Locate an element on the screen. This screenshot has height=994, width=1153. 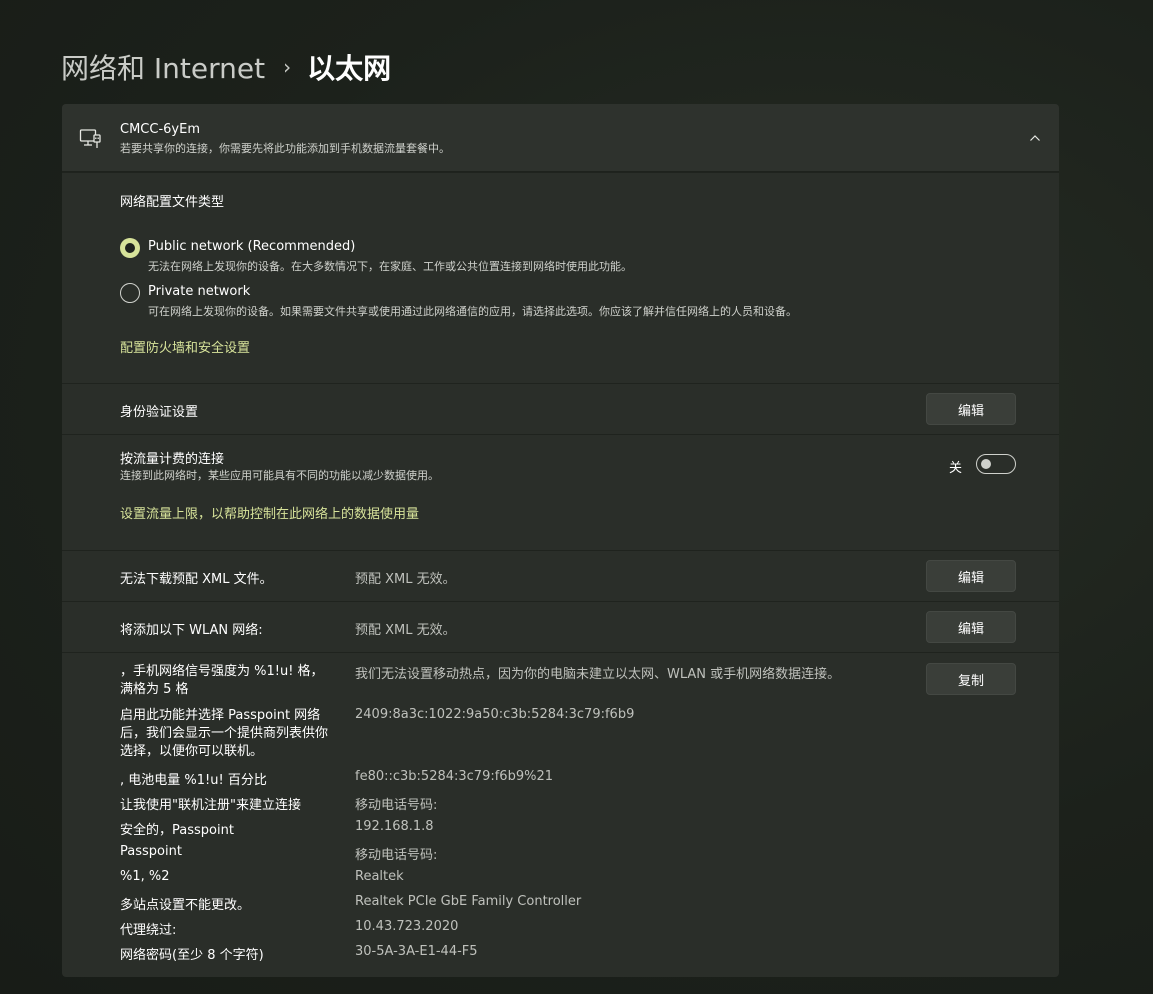
wlan-add-value: 预配 XML 无效。 is located at coordinates (405, 630).